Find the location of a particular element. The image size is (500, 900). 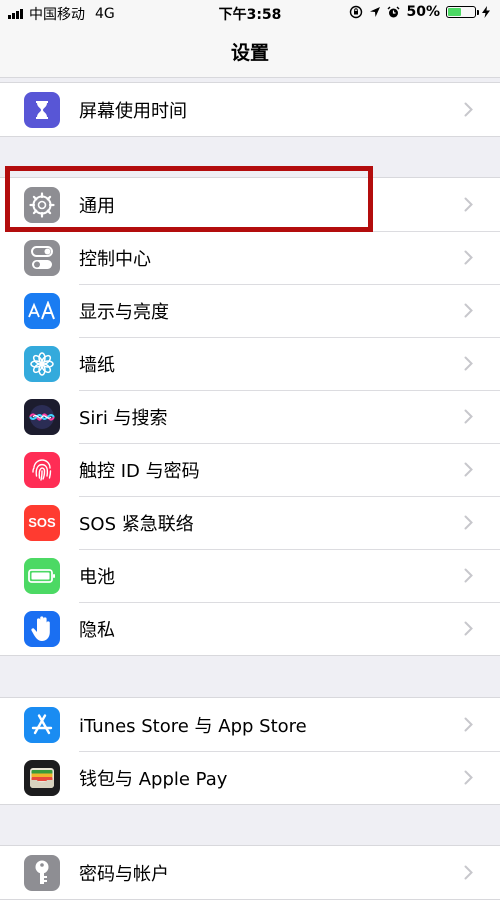

sos-icon-text: SOS is located at coordinates (42, 522).